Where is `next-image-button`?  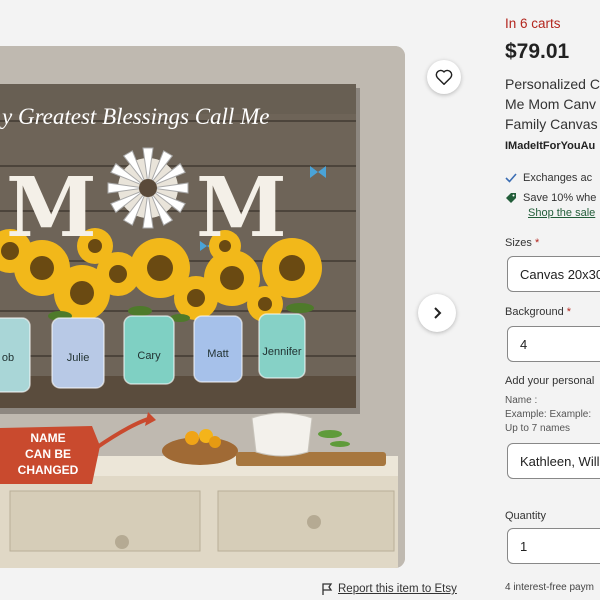 next-image-button is located at coordinates (437, 313).